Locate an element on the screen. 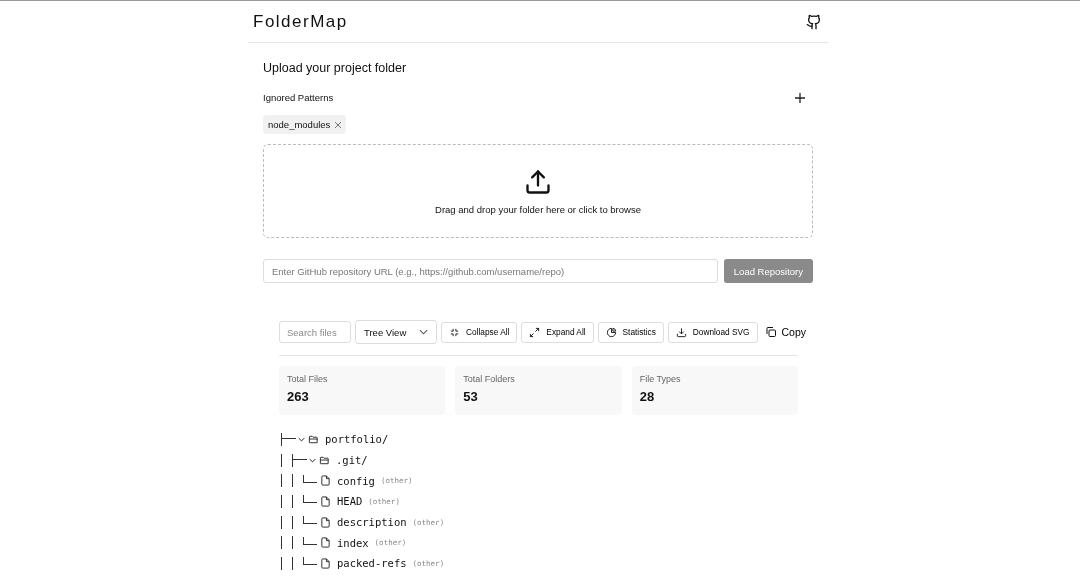  drop-zone-text: Drag and drop your folder here or click to browse is located at coordinates (538, 209).